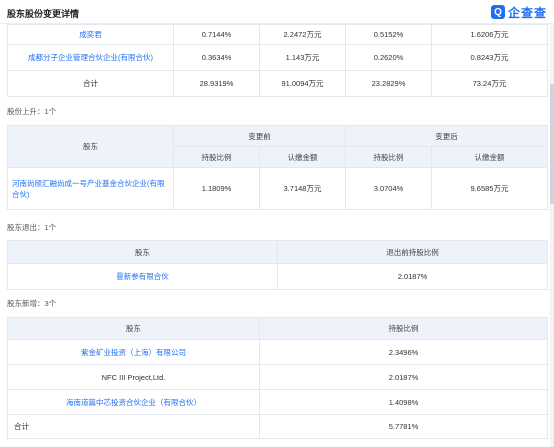 The image size is (554, 447). Describe the element at coordinates (216, 83) in the screenshot. I see `total-before-ratio: 28.9319%` at that location.